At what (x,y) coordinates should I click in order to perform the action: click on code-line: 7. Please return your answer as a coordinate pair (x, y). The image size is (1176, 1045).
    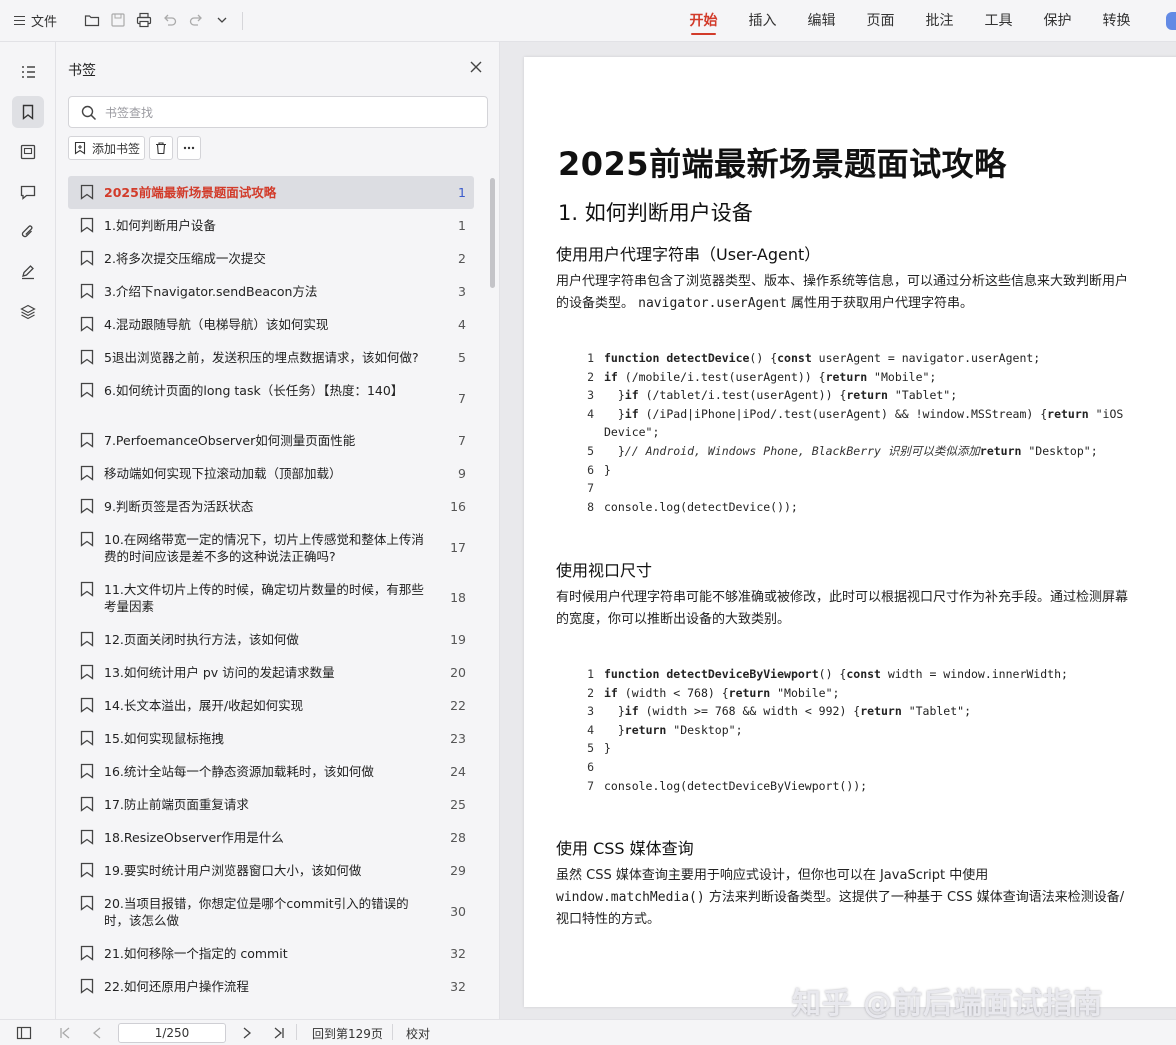
    Looking at the image, I should click on (860, 488).